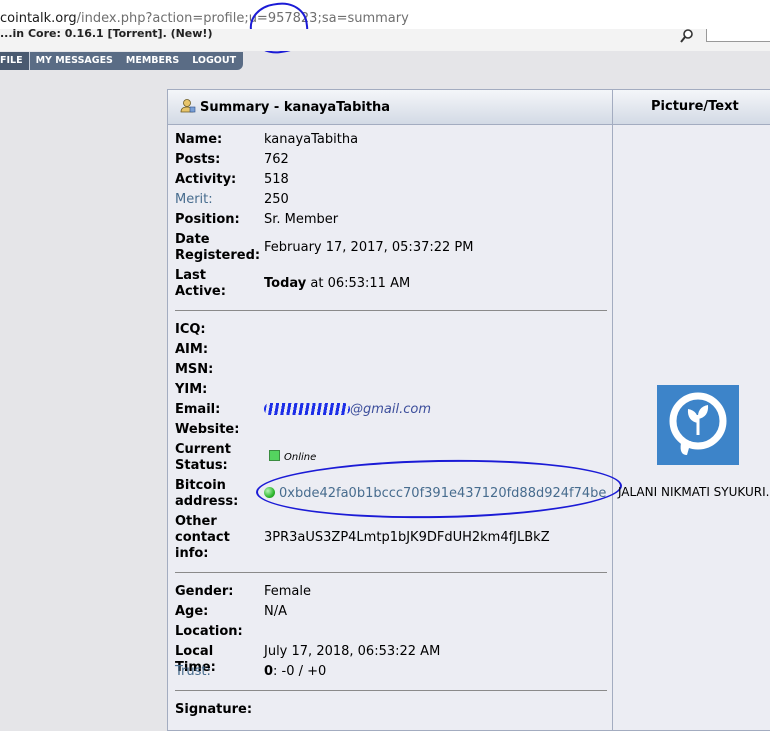 This screenshot has width=770, height=731. What do you see at coordinates (738, 35) in the screenshot?
I see `search-input` at bounding box center [738, 35].